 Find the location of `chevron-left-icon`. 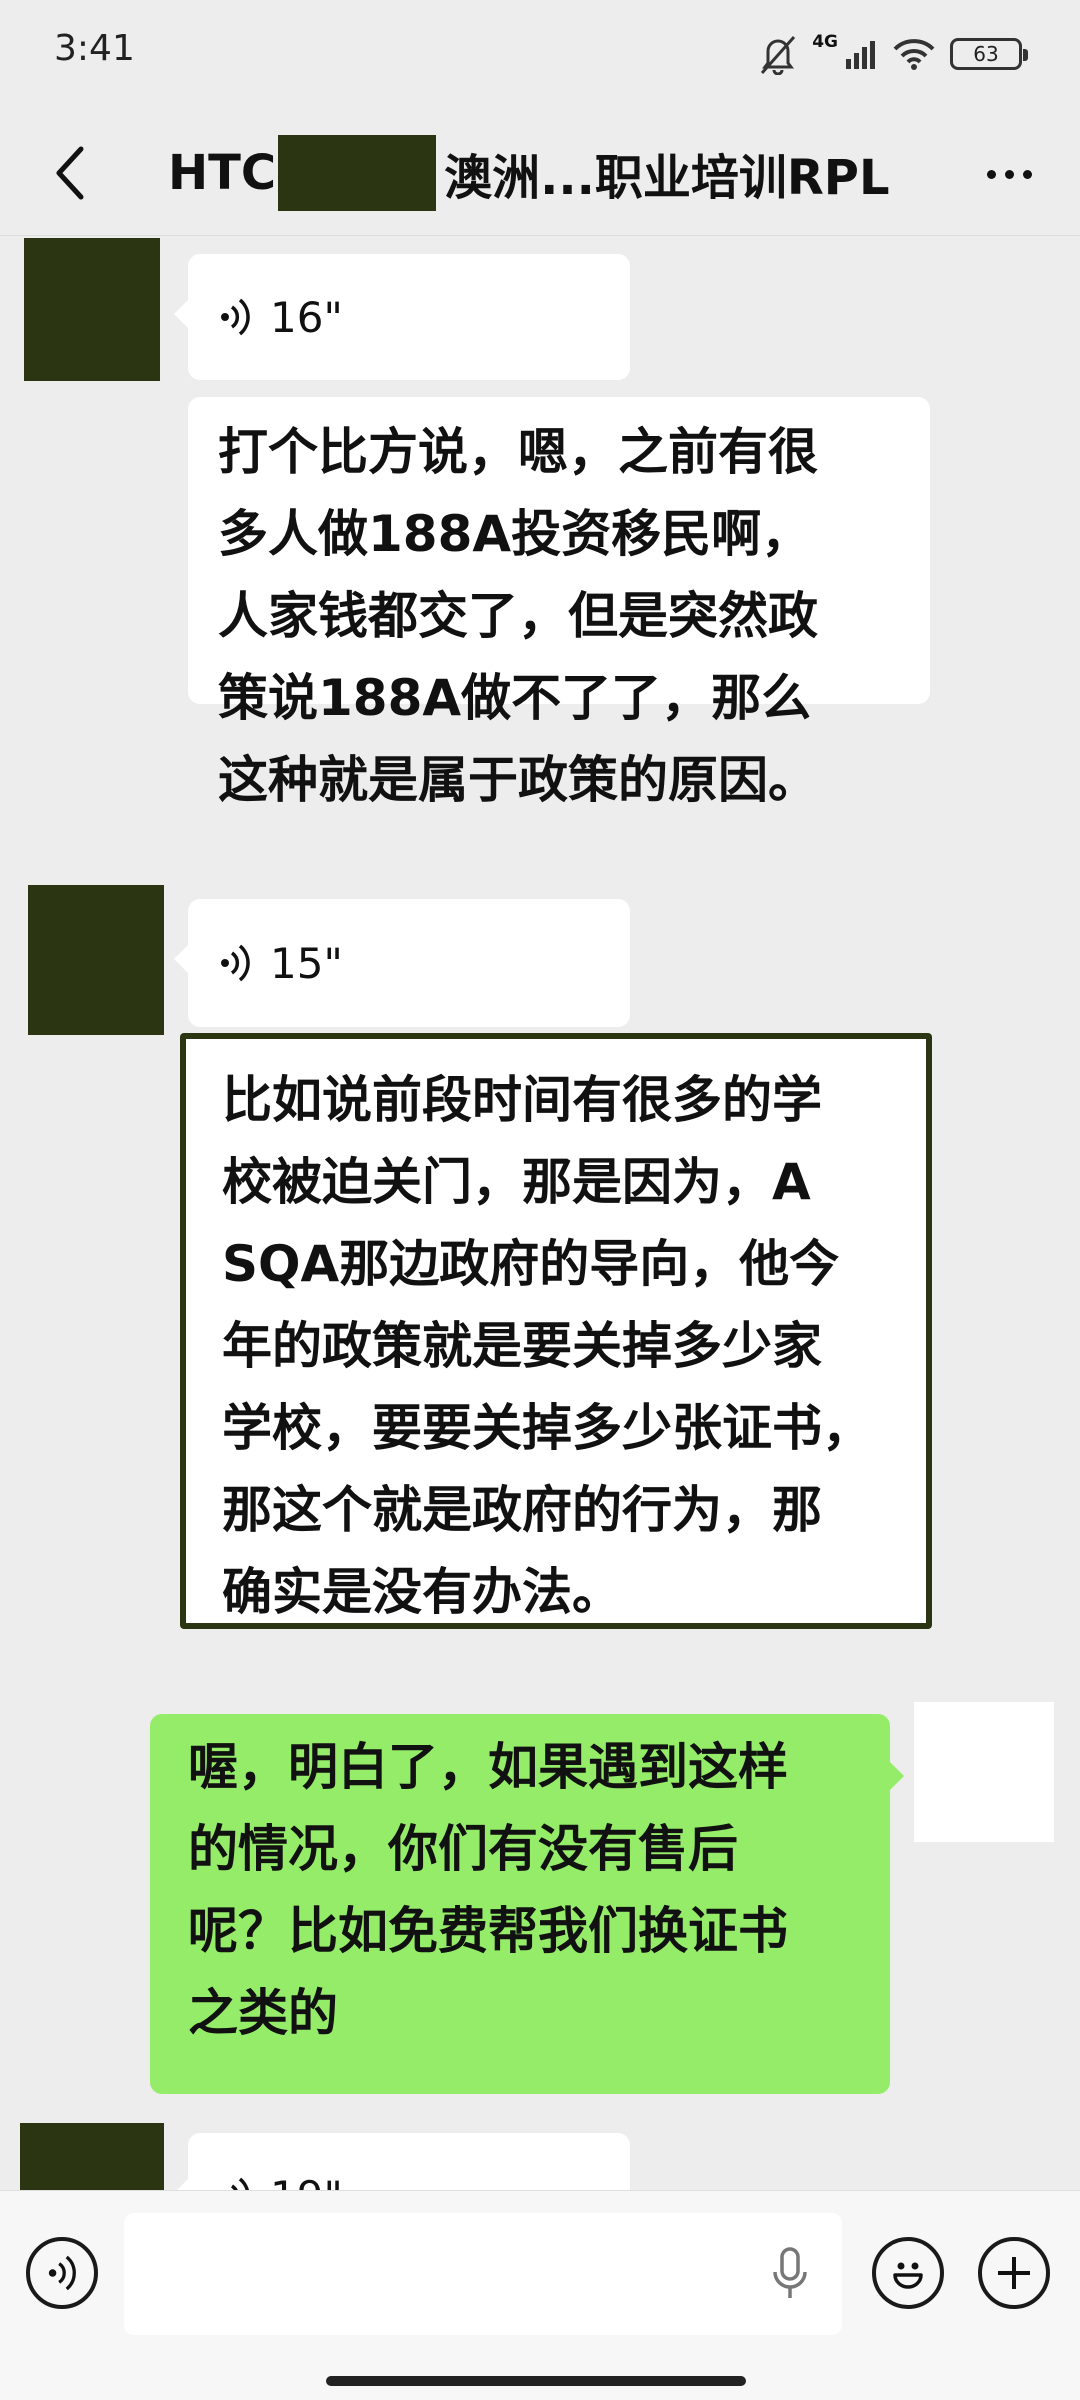

chevron-left-icon is located at coordinates (70, 173).